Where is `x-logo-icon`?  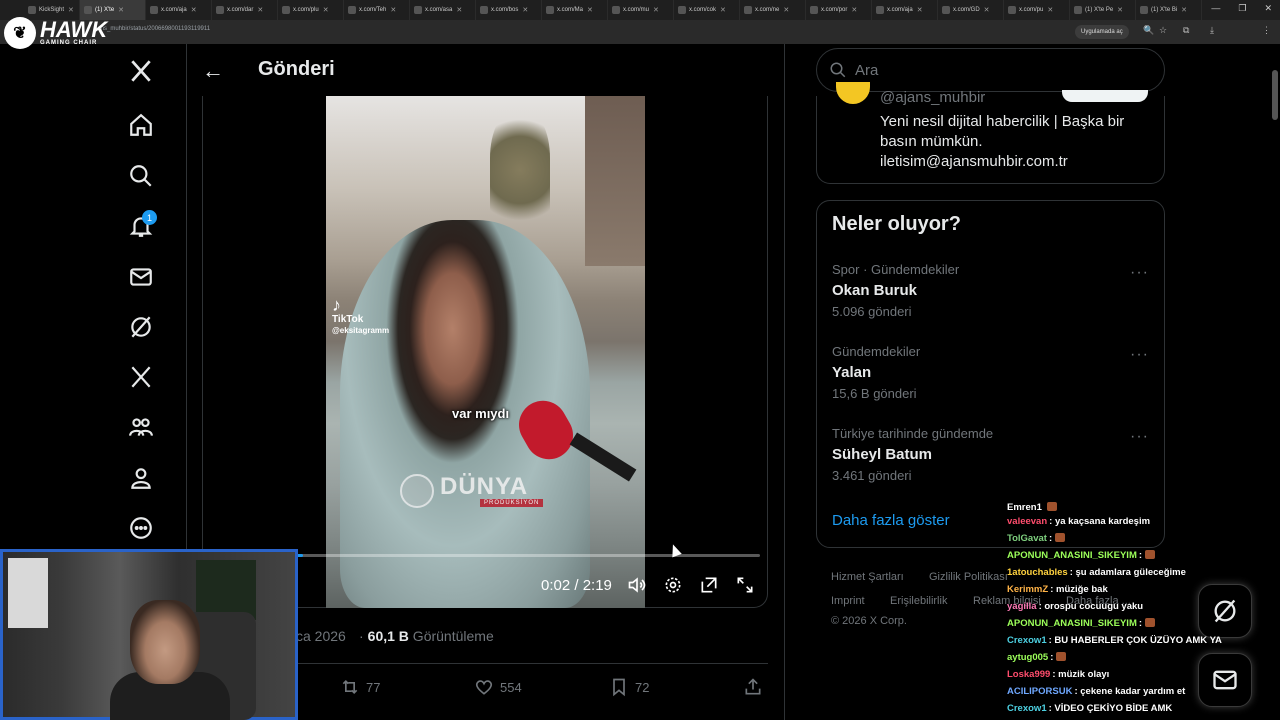 x-logo-icon is located at coordinates (141, 71).